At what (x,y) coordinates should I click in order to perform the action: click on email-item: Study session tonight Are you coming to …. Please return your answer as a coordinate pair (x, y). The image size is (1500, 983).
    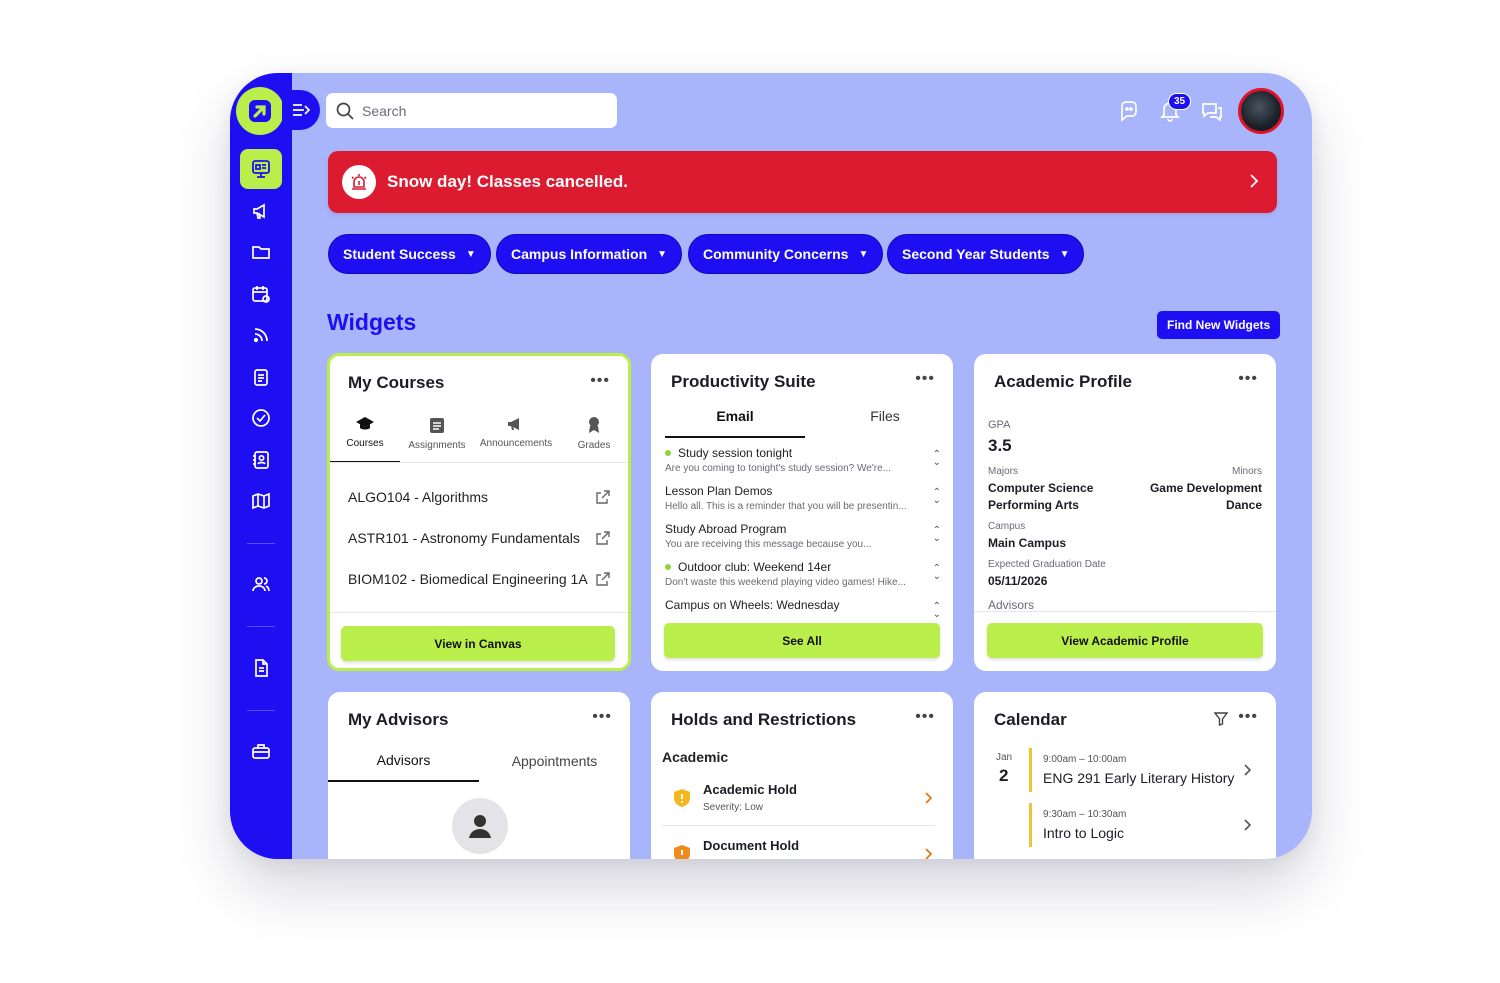
    Looking at the image, I should click on (803, 465).